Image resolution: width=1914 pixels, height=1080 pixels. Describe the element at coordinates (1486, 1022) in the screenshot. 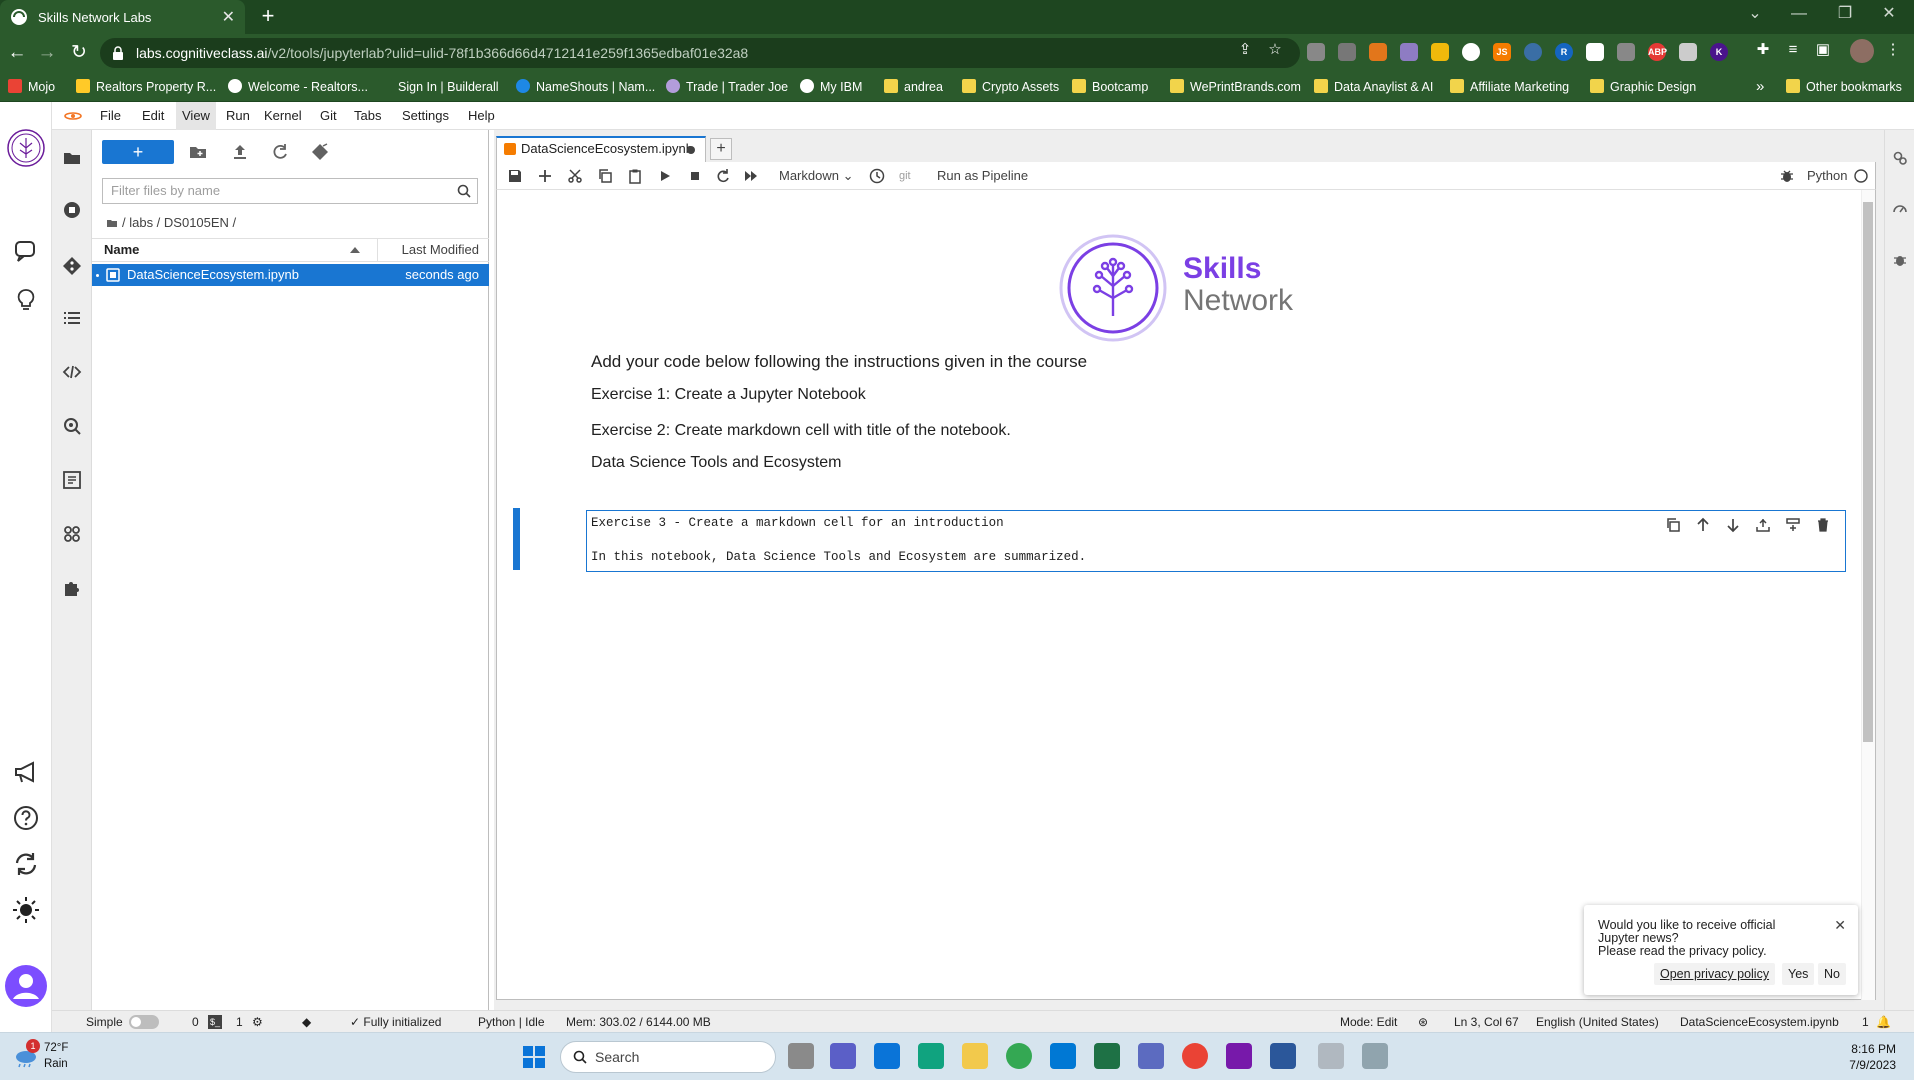

I see `cursor-position: Ln 3, Col 67` at that location.